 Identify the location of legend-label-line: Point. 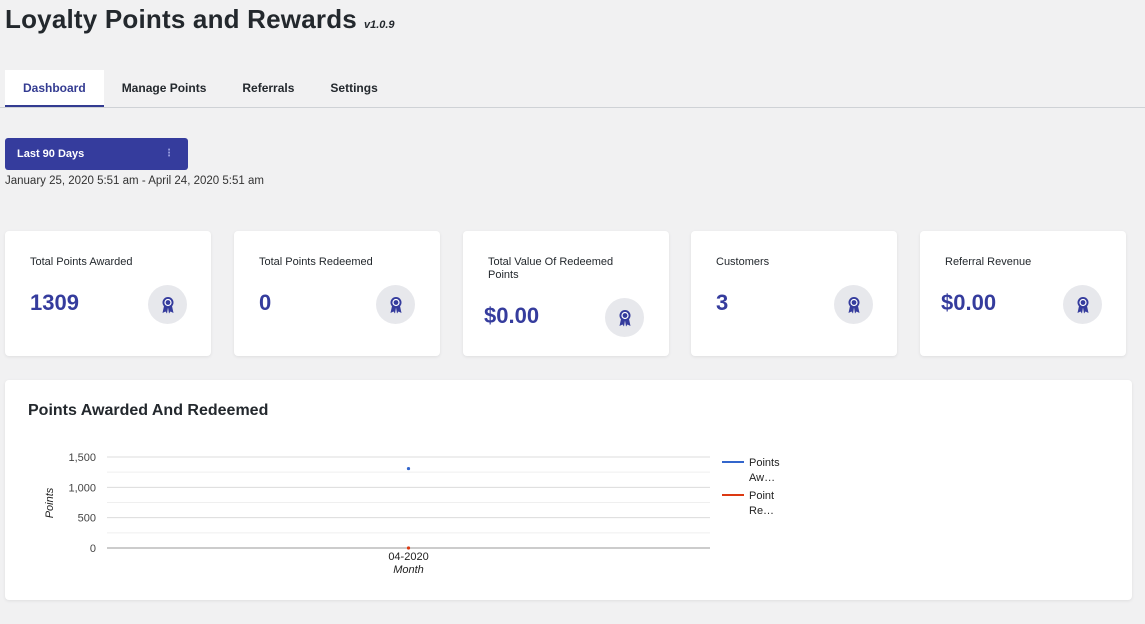
(761, 496).